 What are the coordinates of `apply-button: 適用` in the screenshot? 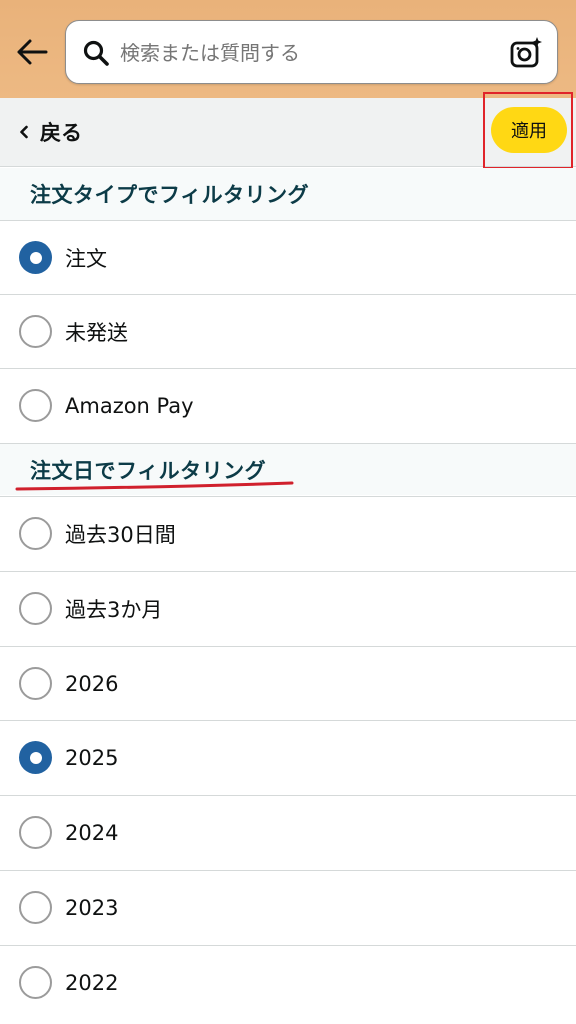 It's located at (529, 130).